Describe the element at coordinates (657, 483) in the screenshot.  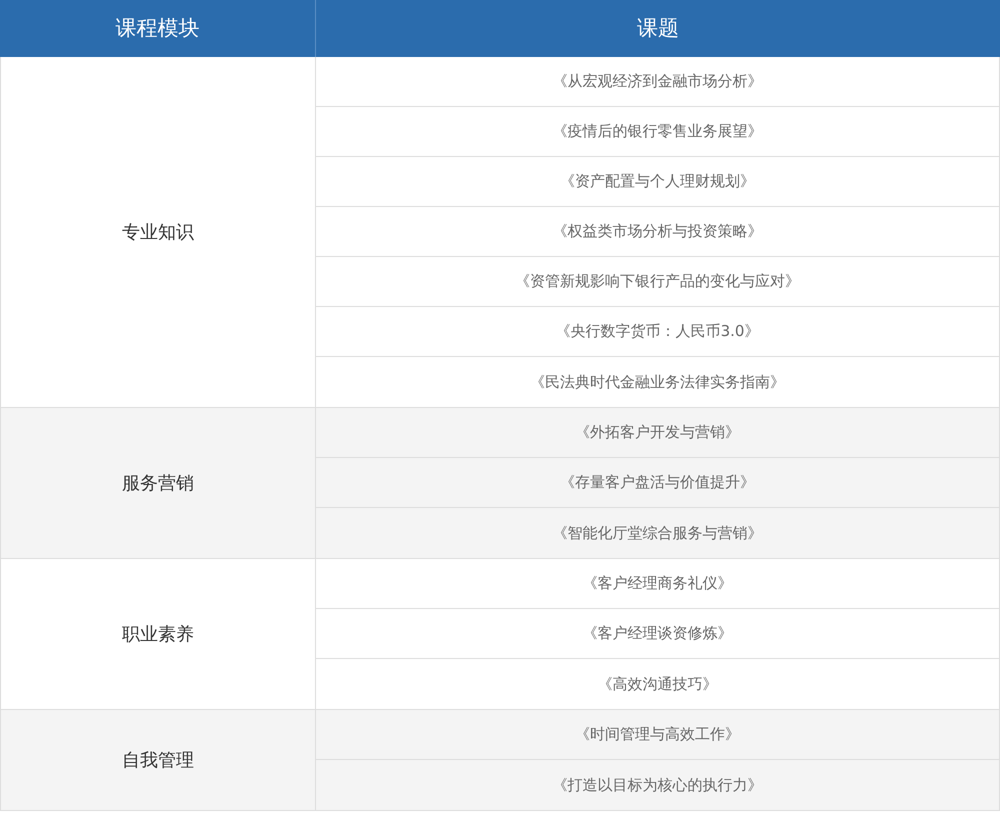
I see `table-cell: 《存量客户盘活与价值提升》` at that location.